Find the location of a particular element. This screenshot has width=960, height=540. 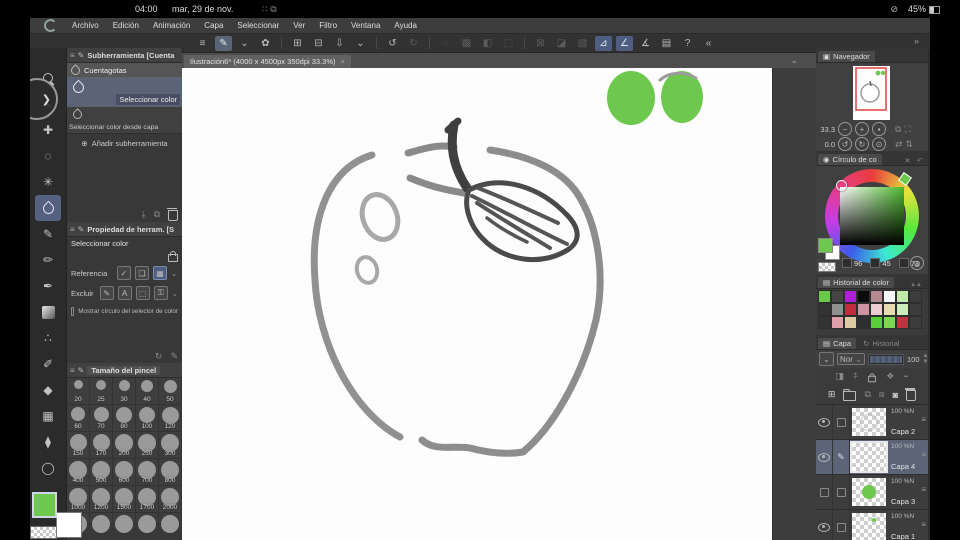

lock-icon is located at coordinates (173, 256).